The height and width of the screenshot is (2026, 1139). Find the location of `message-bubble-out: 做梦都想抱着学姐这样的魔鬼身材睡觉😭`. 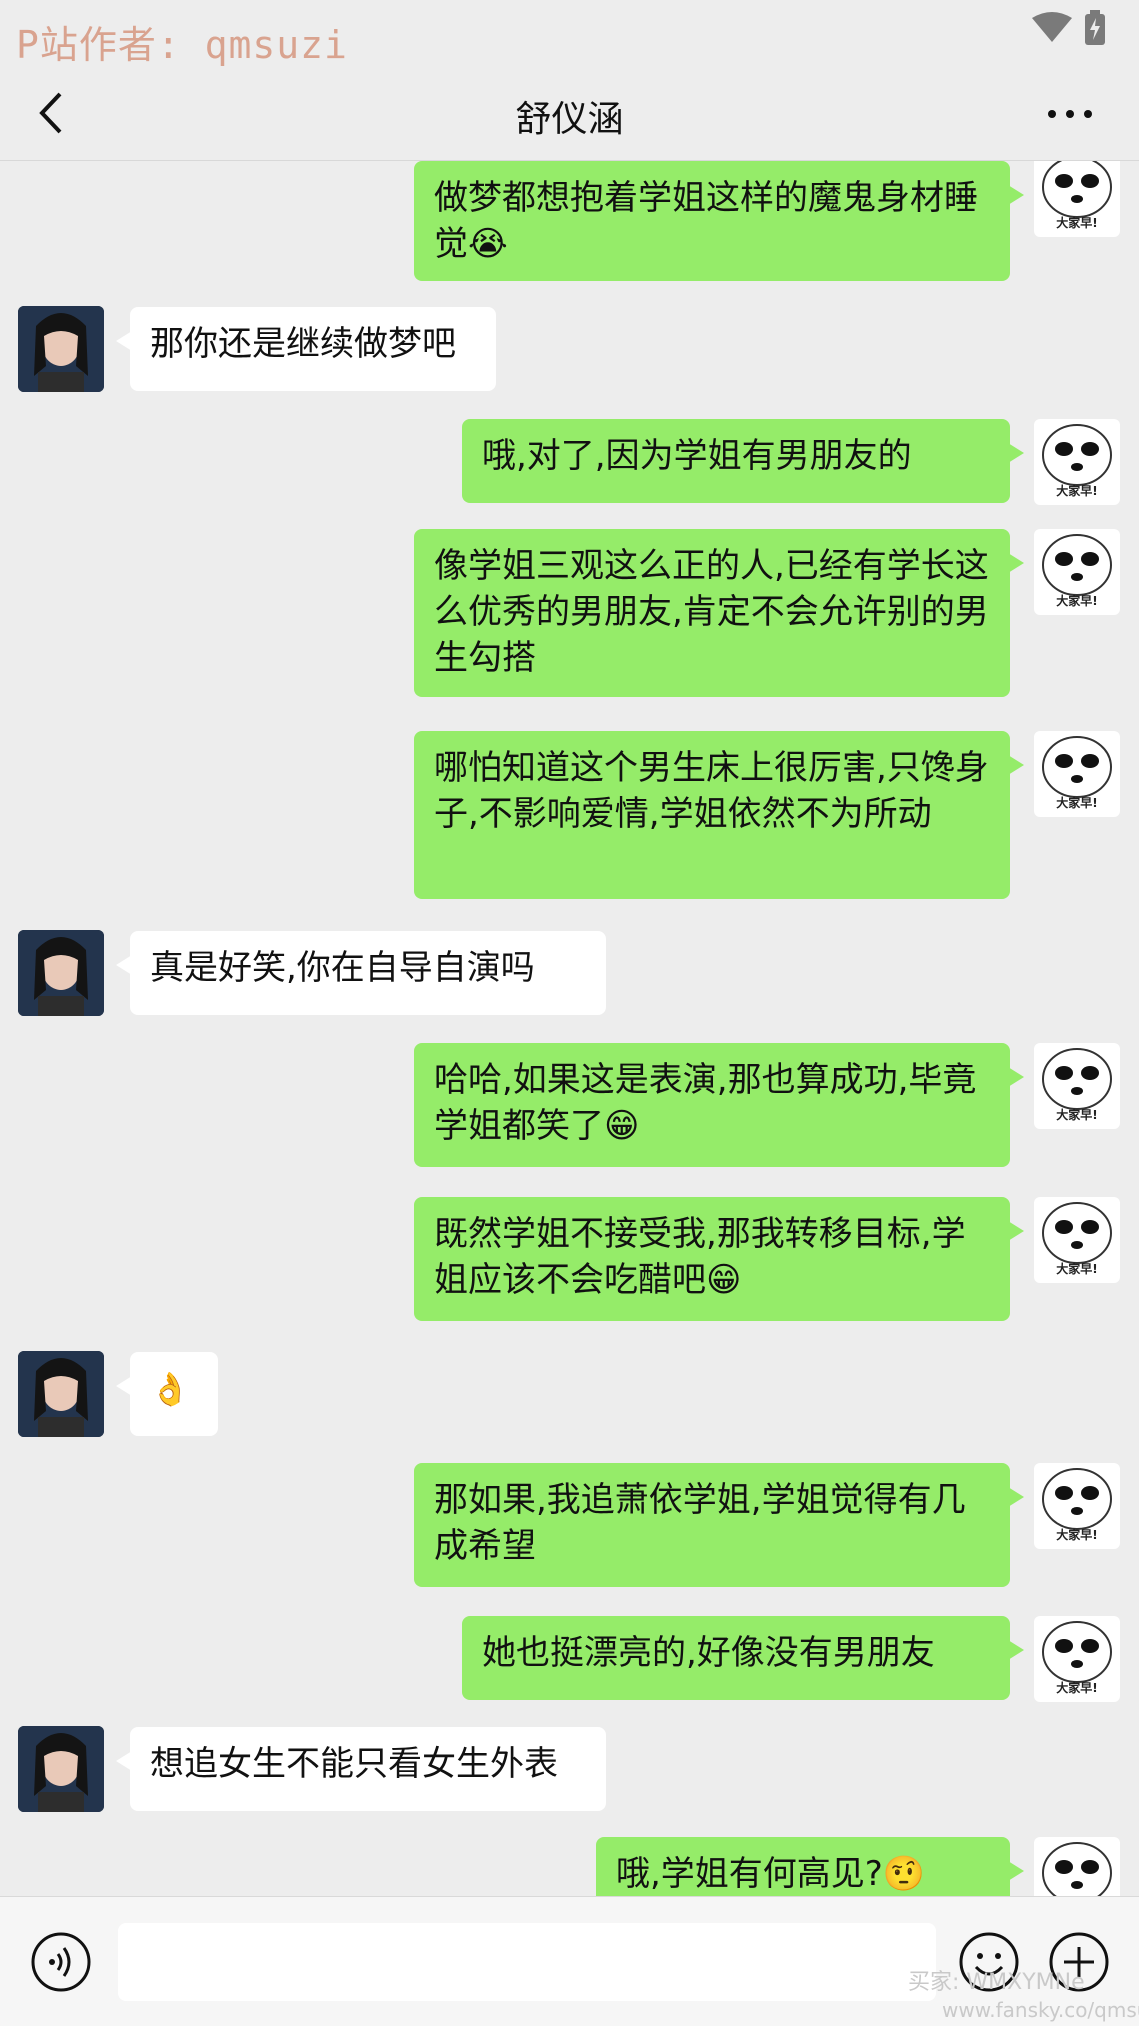

message-bubble-out: 做梦都想抱着学姐这样的魔鬼身材睡觉😭 is located at coordinates (719, 221).